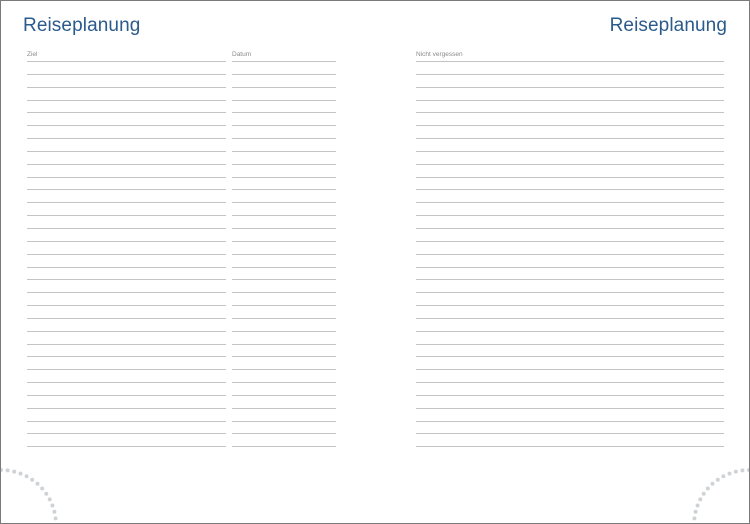  I want to click on datum-column-lines, so click(284, 254).